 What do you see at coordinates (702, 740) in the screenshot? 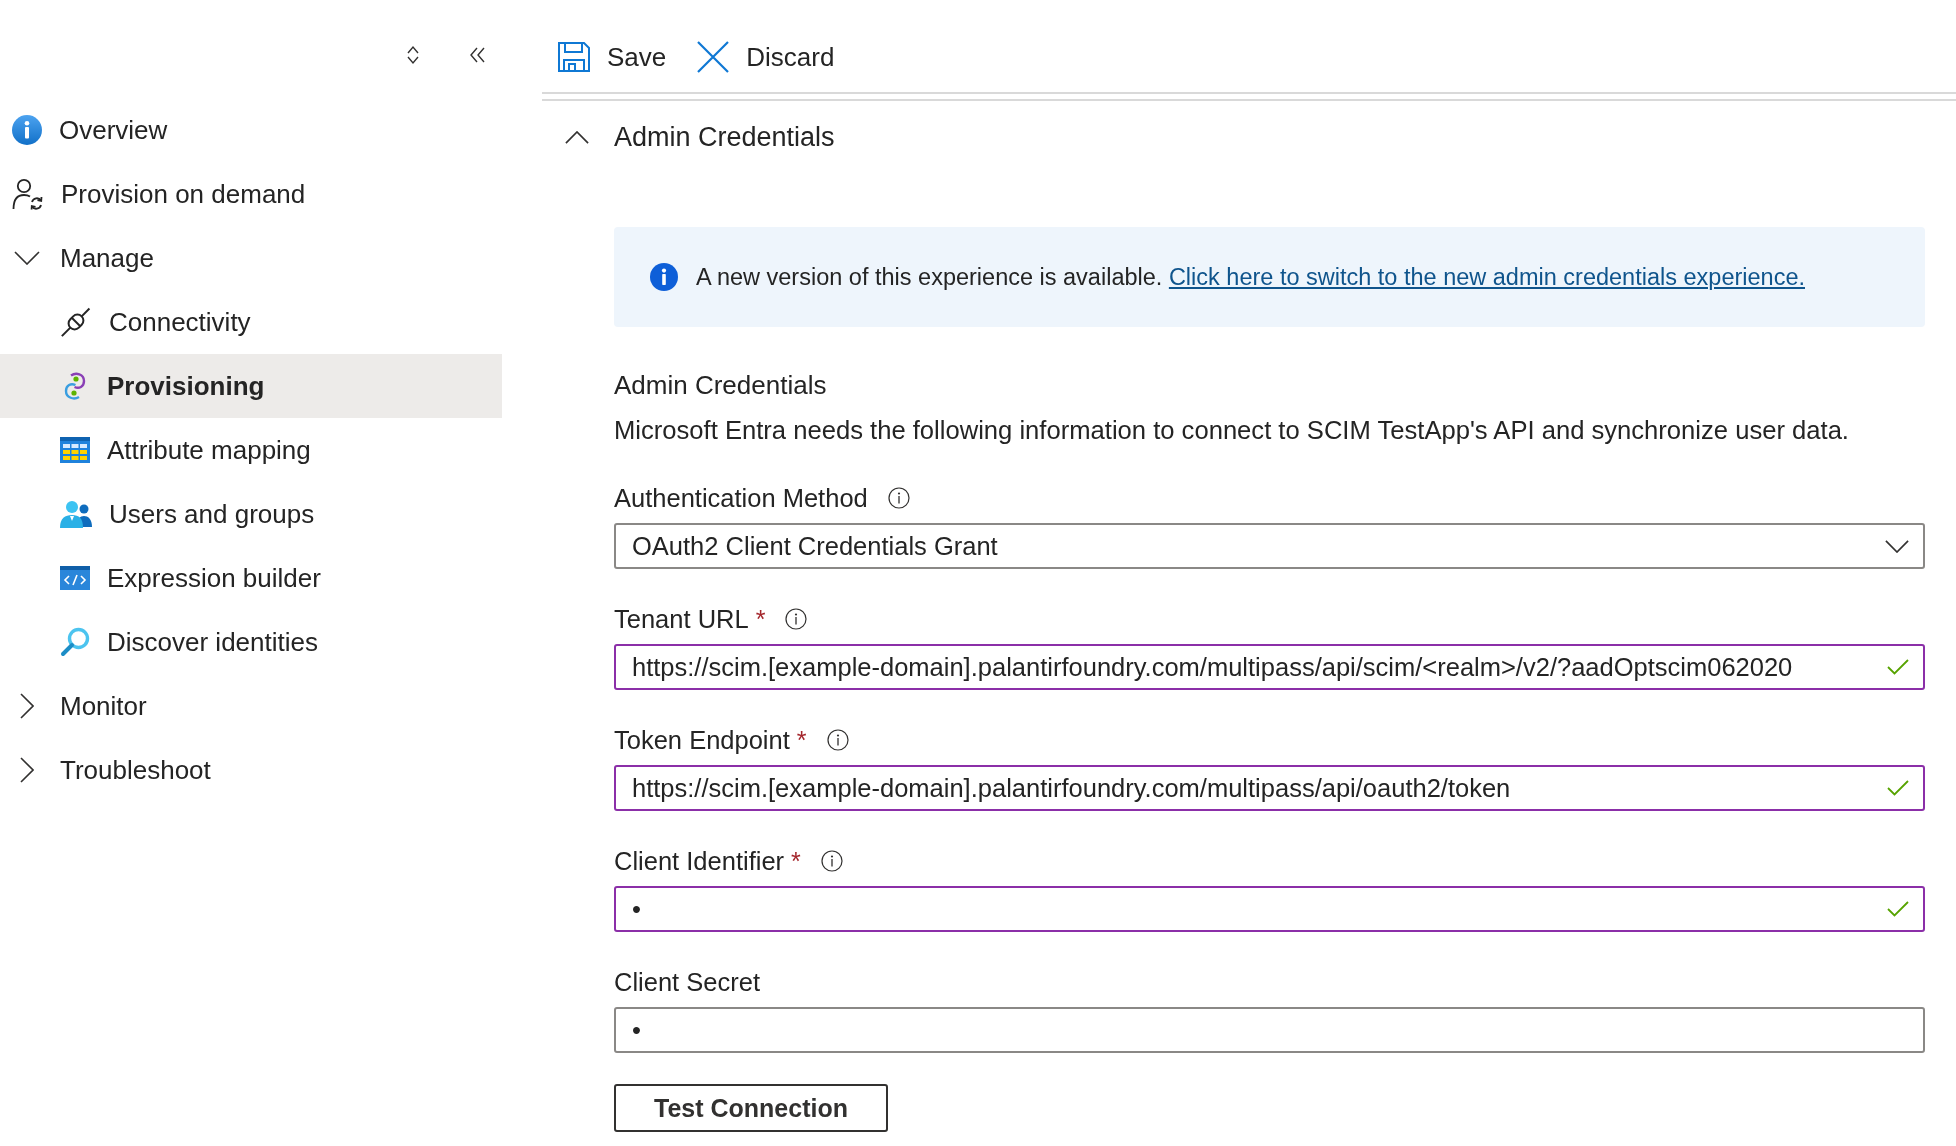
I see `field-label: Token Endpoint` at bounding box center [702, 740].